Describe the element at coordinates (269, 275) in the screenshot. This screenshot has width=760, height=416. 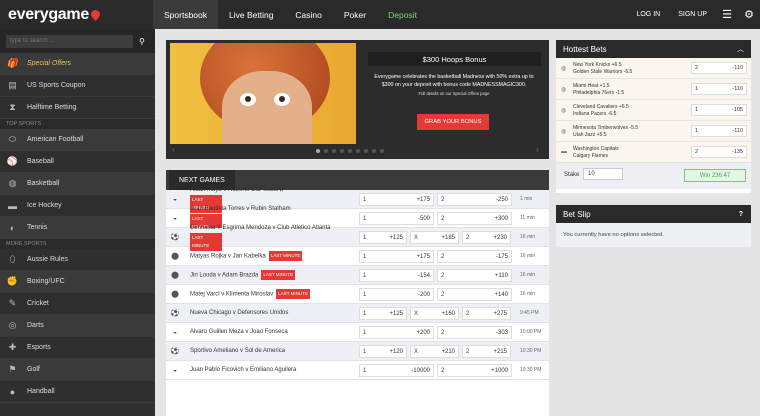
I see `game-name: Jiri Louda v Adam Brazda LAST MINUTE` at that location.